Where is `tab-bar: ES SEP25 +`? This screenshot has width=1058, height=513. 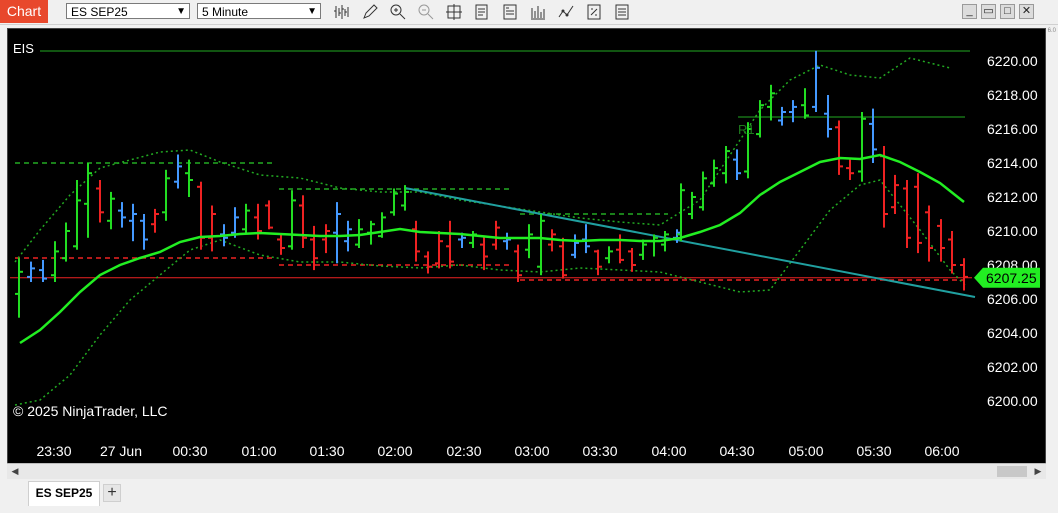
tab-bar: ES SEP25 + is located at coordinates (529, 496).